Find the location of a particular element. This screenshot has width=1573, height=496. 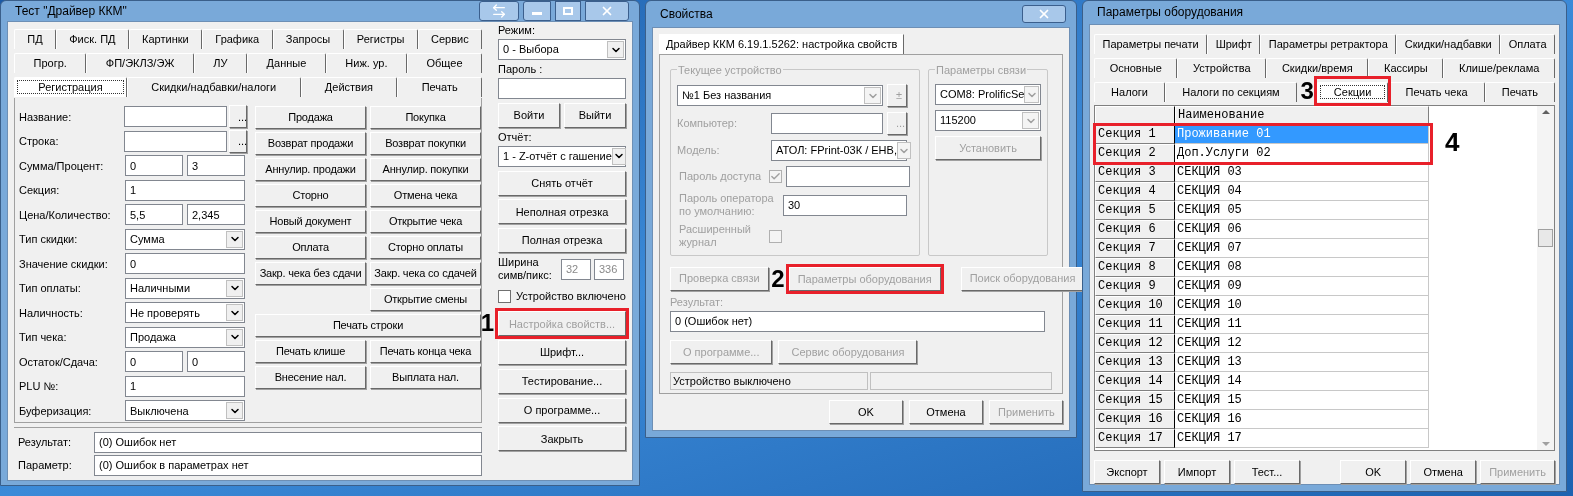

action-button: Открытие чека is located at coordinates (425, 221).